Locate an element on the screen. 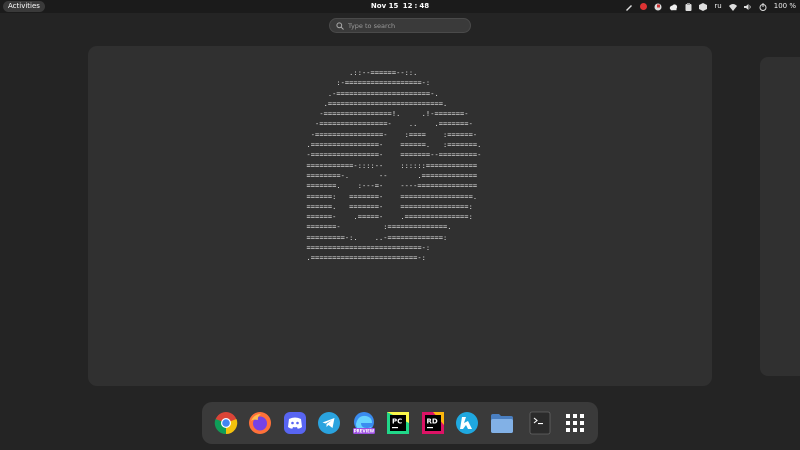 The width and height of the screenshot is (800, 450). wifi-icon is located at coordinates (732, 7).